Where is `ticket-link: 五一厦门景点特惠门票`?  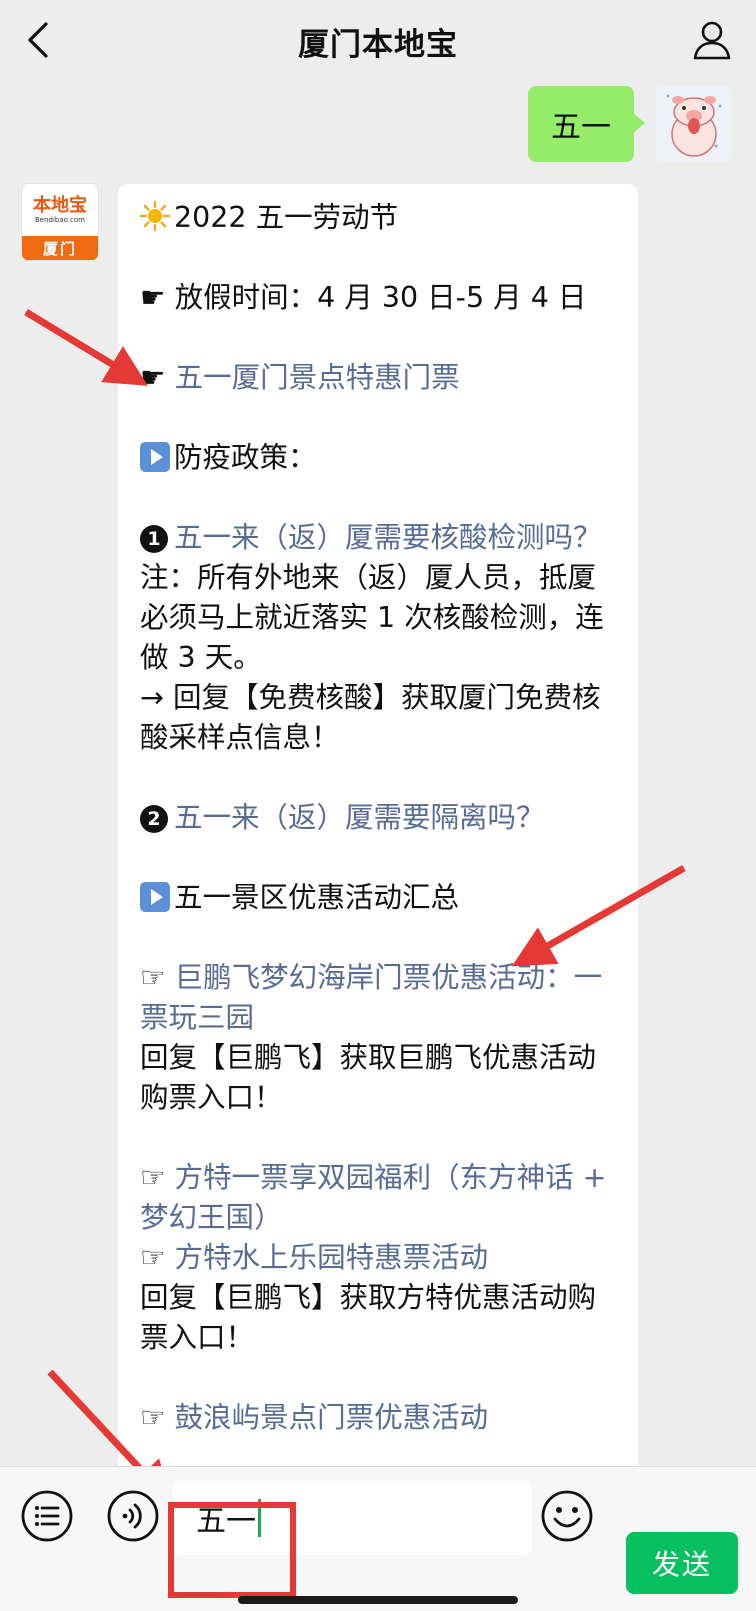
ticket-link: 五一厦门景点特惠门票 is located at coordinates (317, 377).